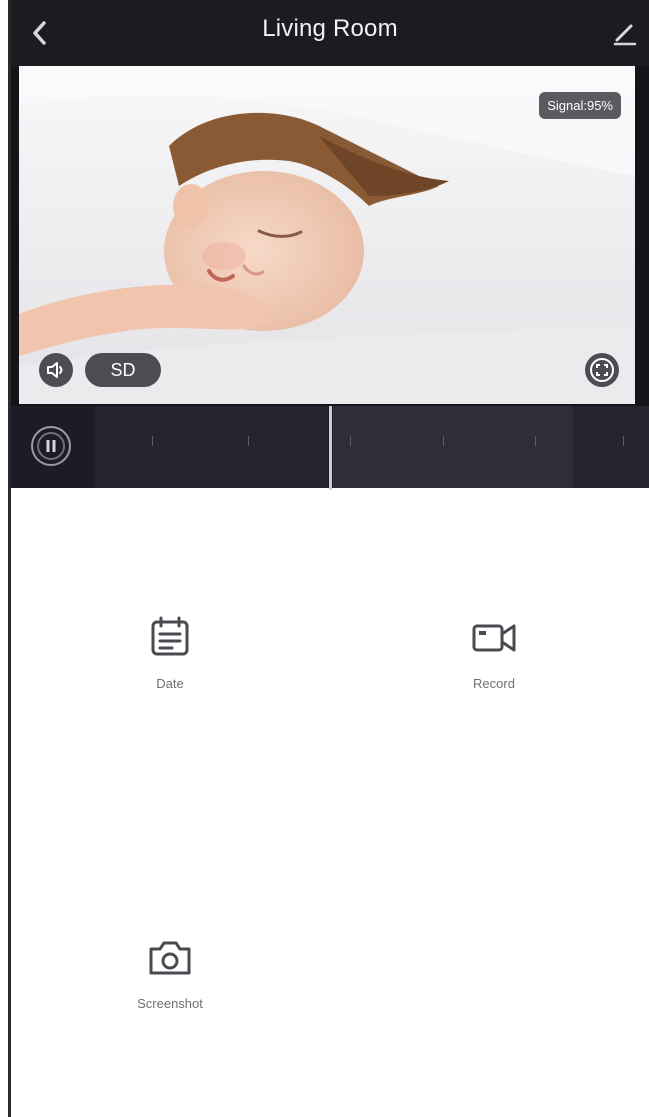 This screenshot has height=1117, width=649. Describe the element at coordinates (494, 638) in the screenshot. I see `video-camera-icon` at that location.